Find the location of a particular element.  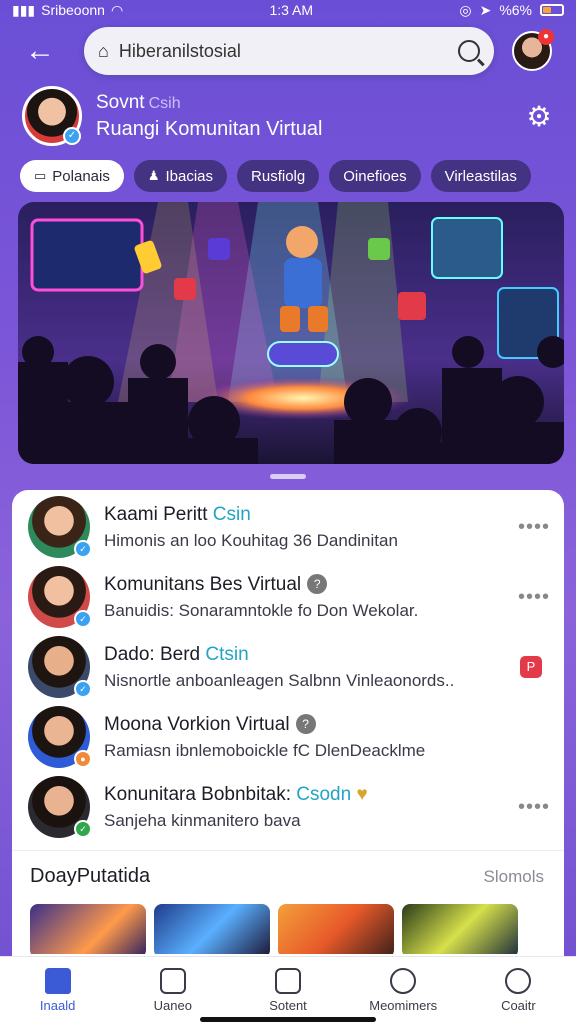

list-item-subtitle: Himonis an loo Kouhitag 36 Dandinitan is located at coordinates (251, 540).